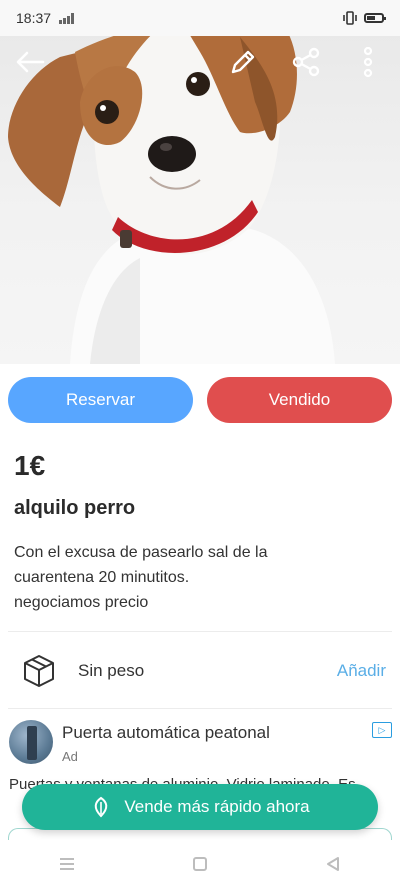  What do you see at coordinates (350, 18) in the screenshot?
I see `vibrate-icon` at bounding box center [350, 18].